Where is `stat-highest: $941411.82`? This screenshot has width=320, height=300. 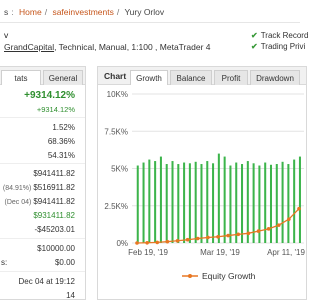 stat-highest: $941411.82 is located at coordinates (54, 201).